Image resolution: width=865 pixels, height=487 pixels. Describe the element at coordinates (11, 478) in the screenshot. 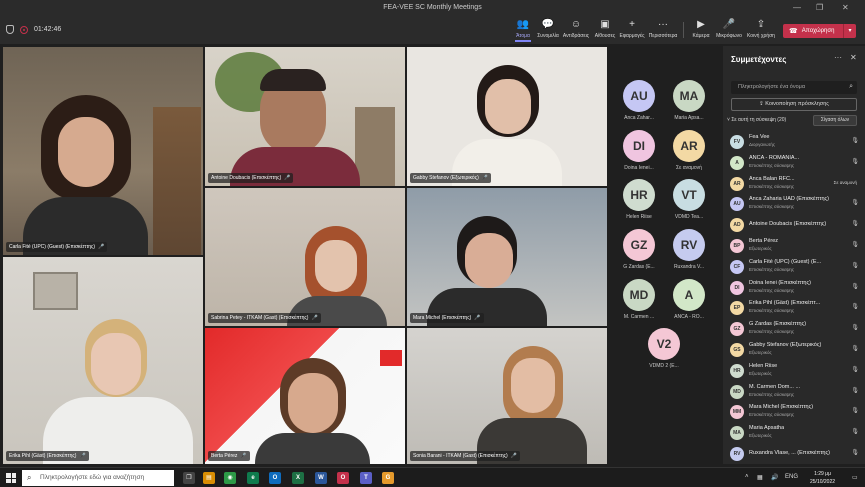

I see `windows-start-icon` at that location.